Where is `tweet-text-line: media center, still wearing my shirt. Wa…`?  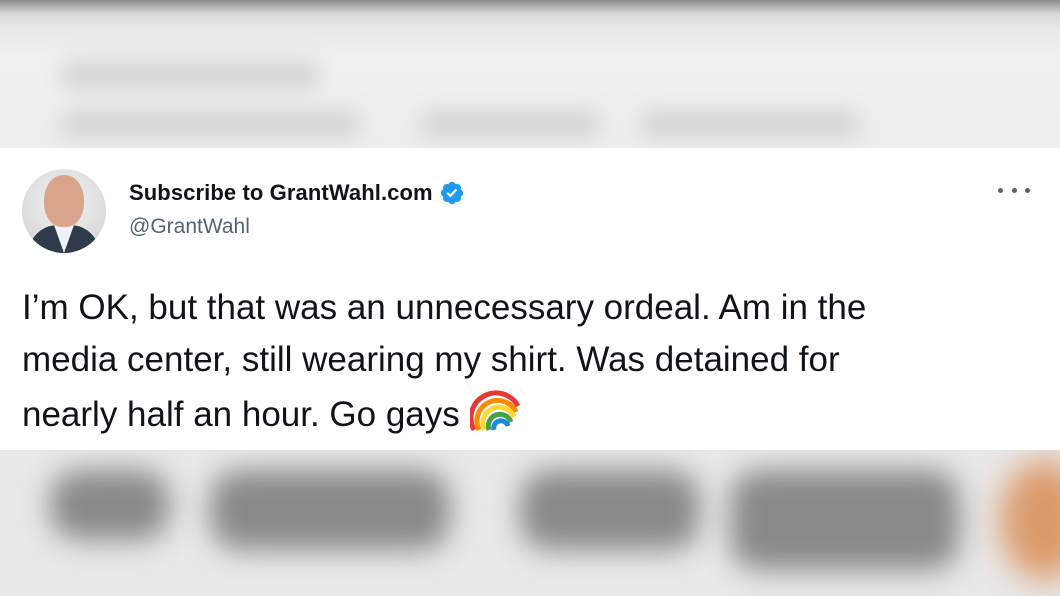 tweet-text-line: media center, still wearing my shirt. Wa… is located at coordinates (431, 359).